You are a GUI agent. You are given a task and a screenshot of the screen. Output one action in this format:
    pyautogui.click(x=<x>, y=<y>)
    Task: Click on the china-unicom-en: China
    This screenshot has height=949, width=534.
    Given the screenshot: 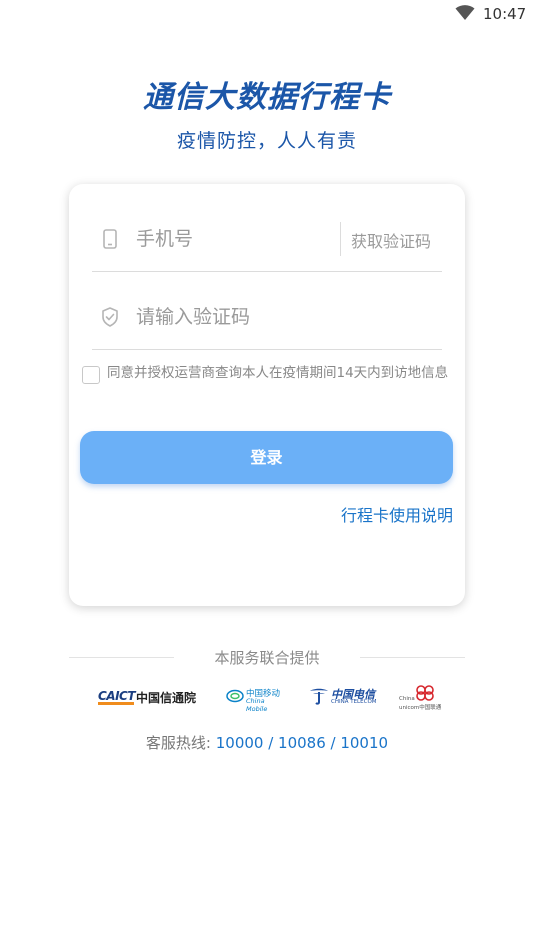 What is the action you would take?
    pyautogui.click(x=407, y=699)
    